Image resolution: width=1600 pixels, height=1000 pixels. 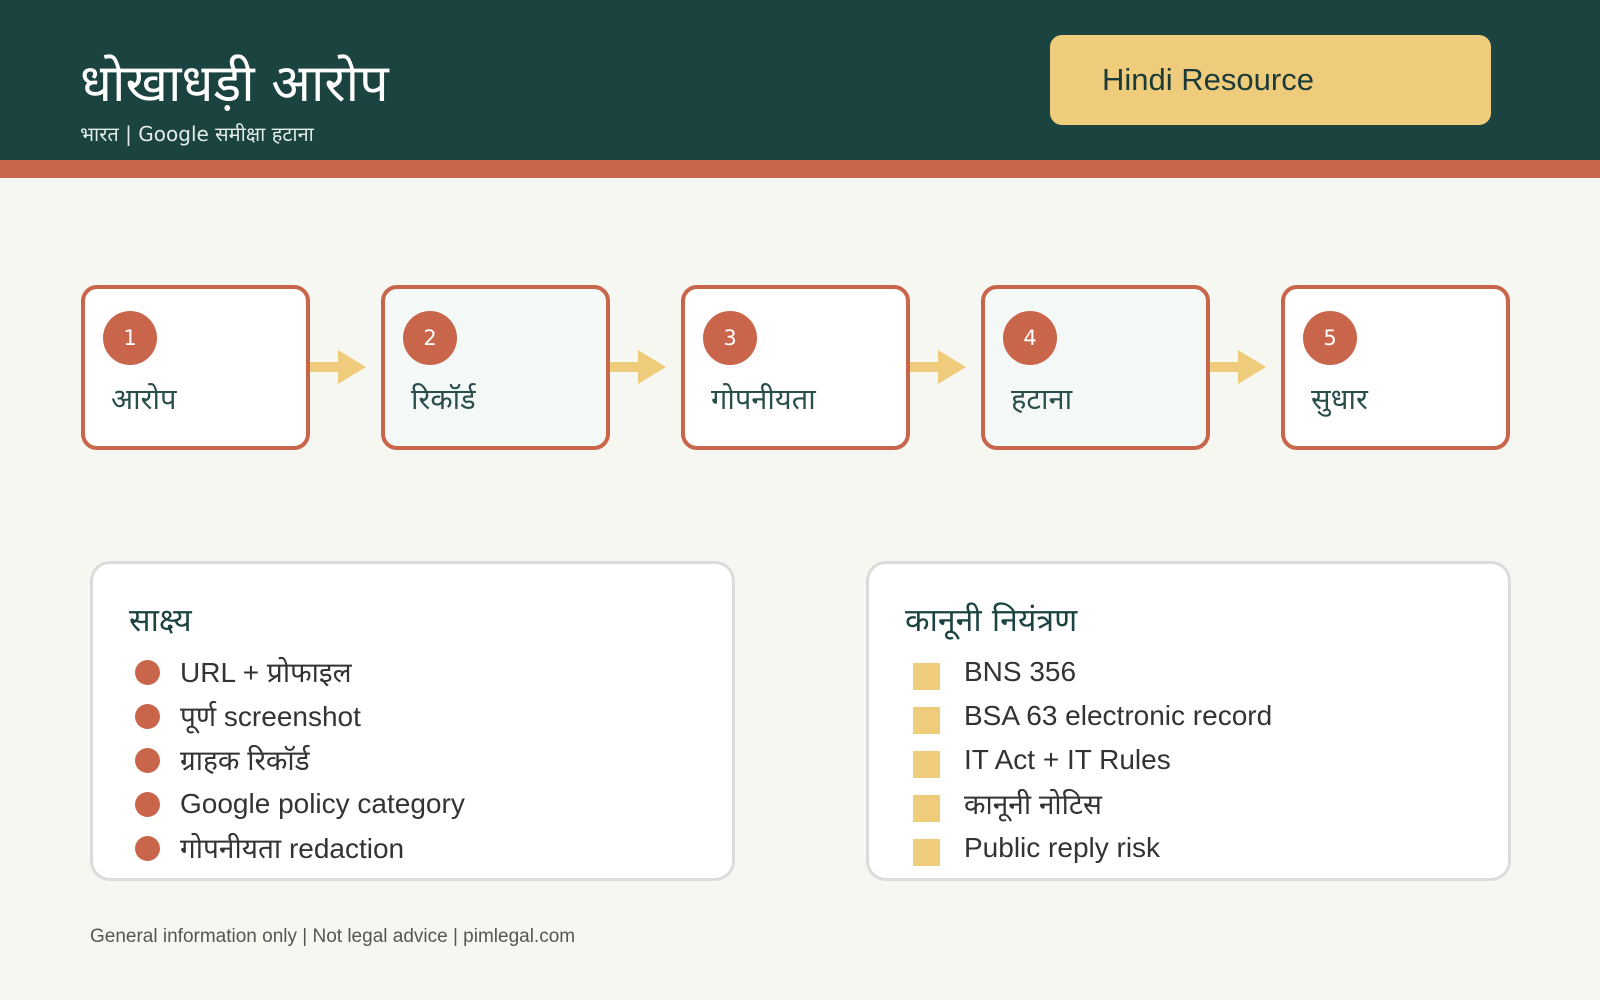 What do you see at coordinates (795, 367) in the screenshot?
I see `step-box-3: 3 गोपनीयता` at bounding box center [795, 367].